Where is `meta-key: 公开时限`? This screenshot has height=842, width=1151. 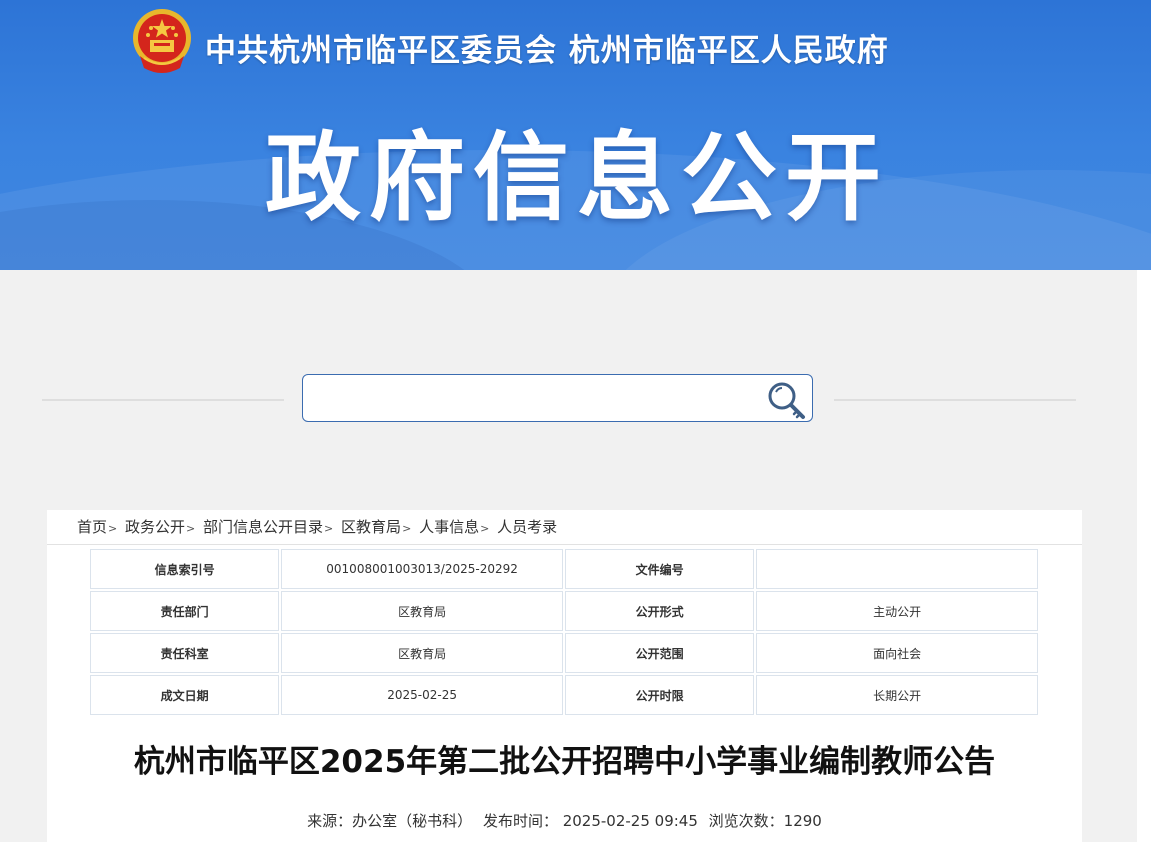
meta-key: 公开时限 is located at coordinates (659, 695).